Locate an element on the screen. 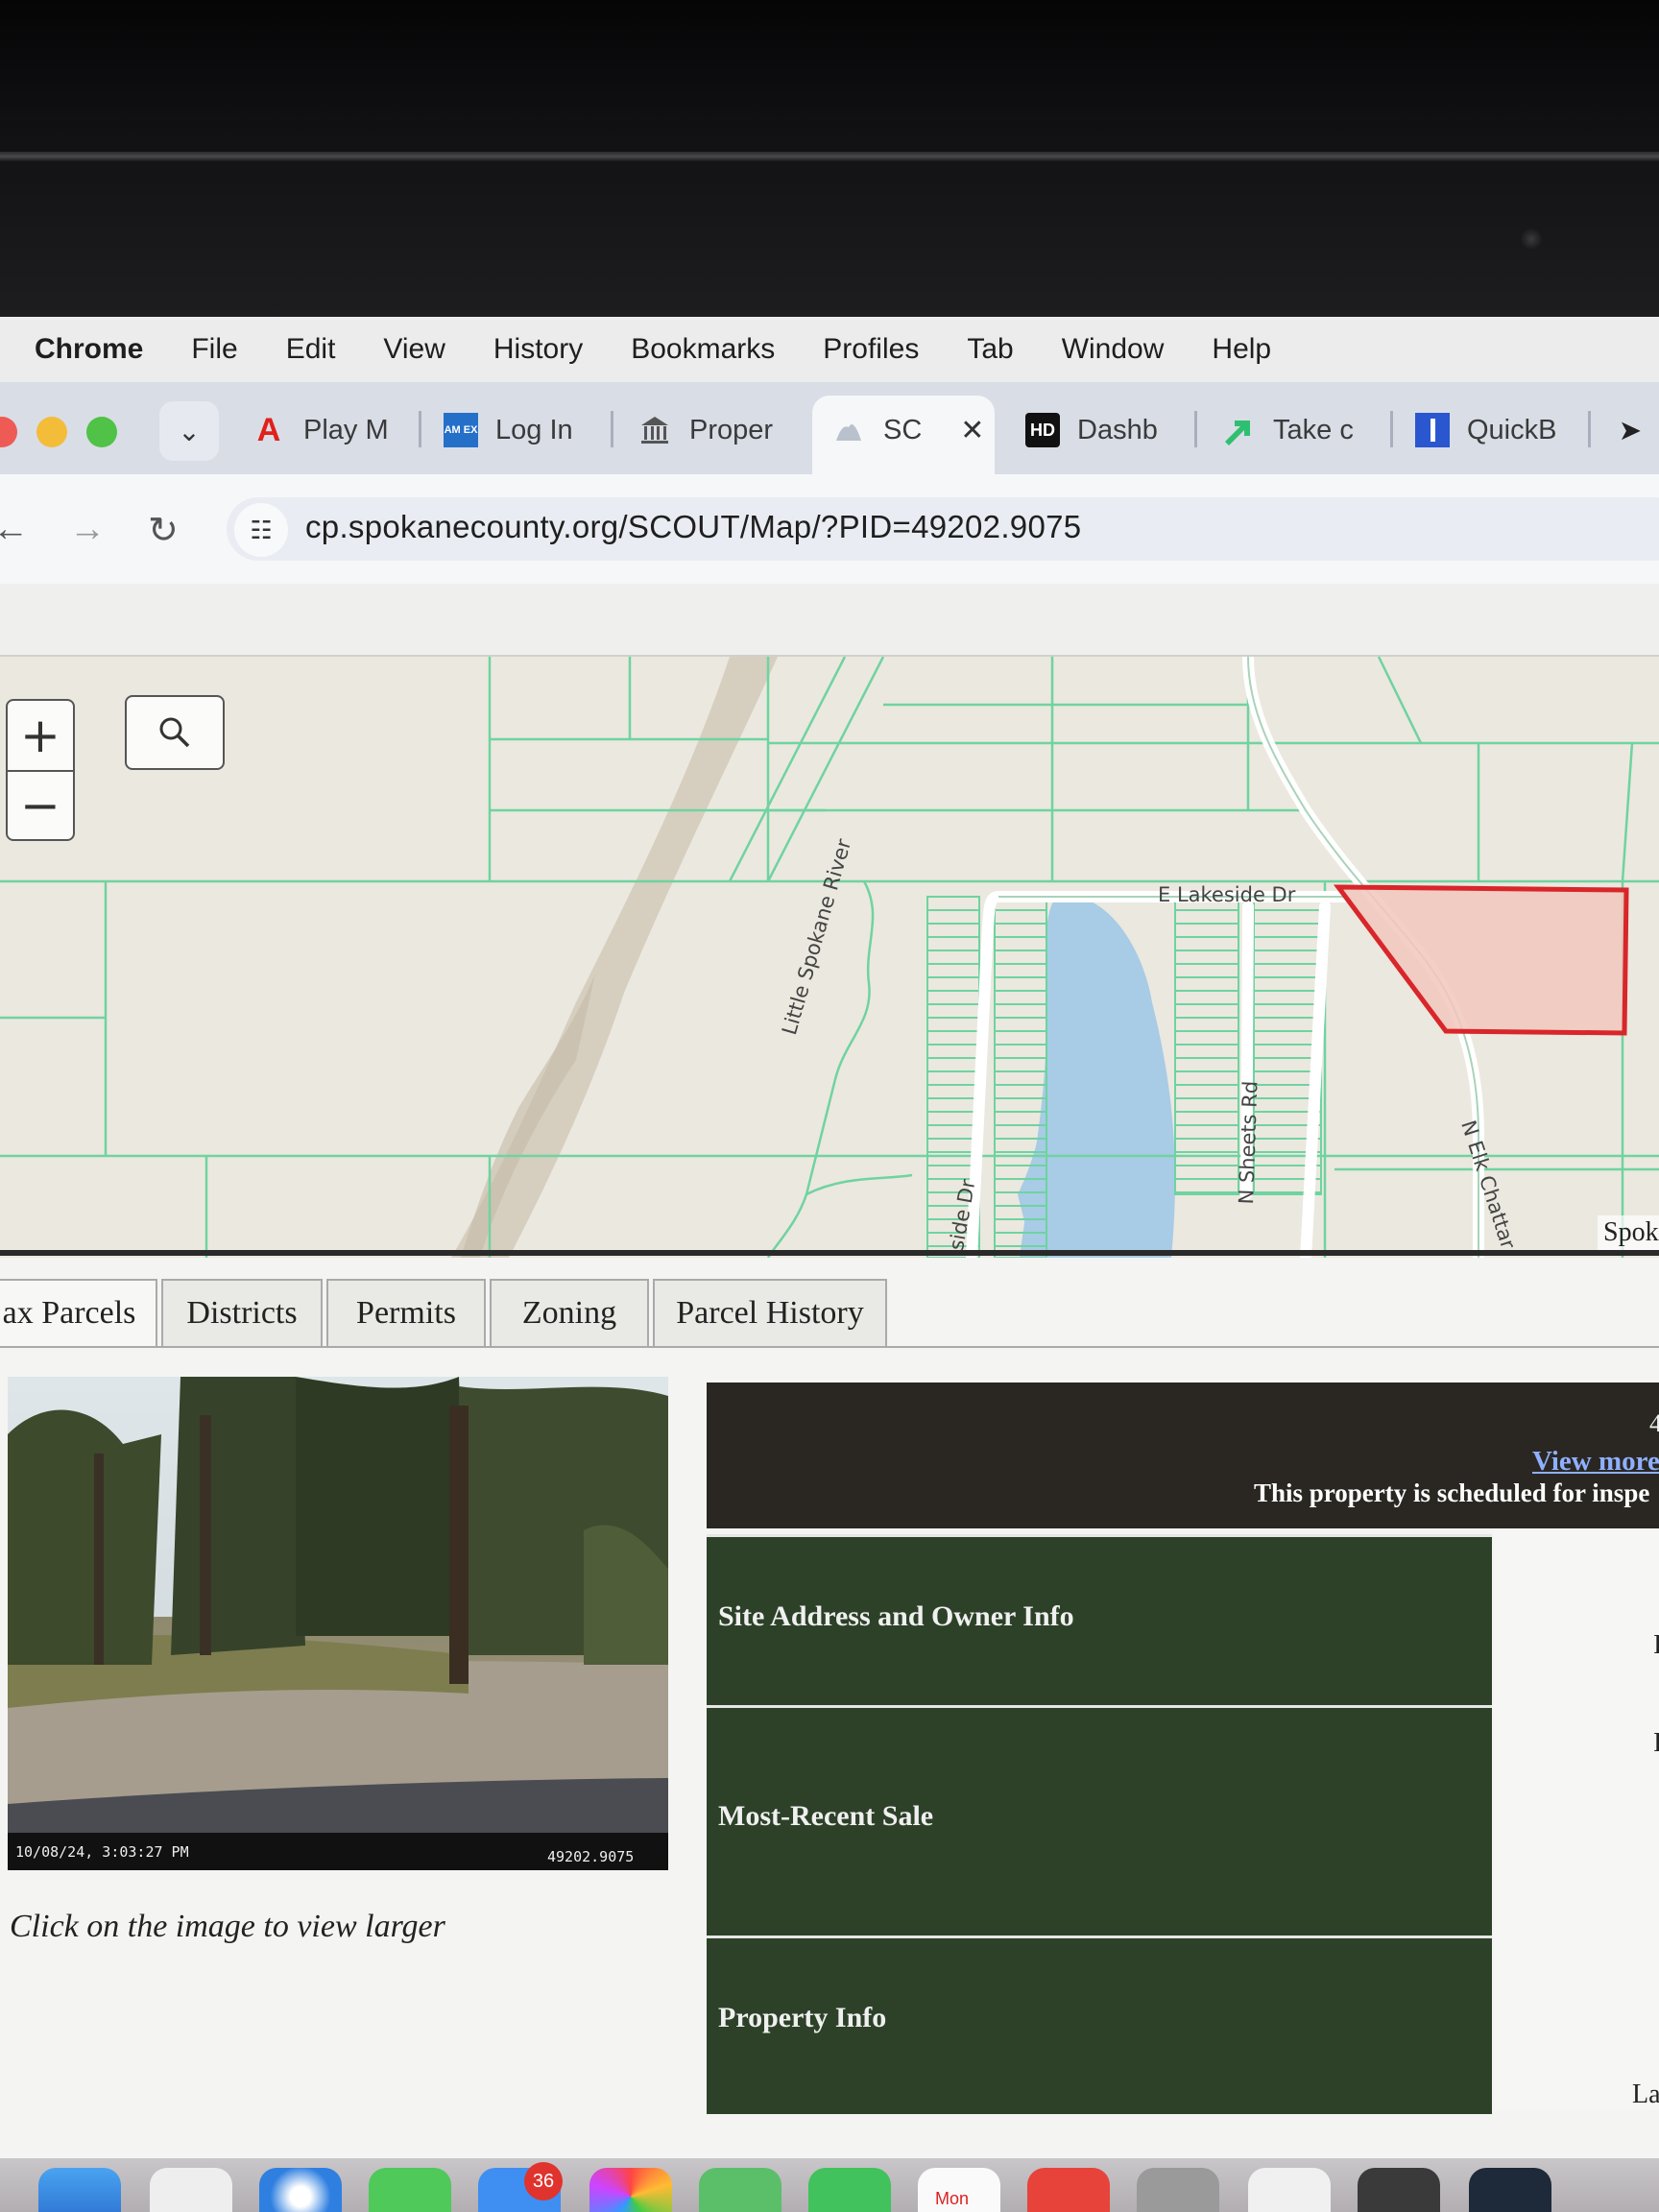 The image size is (1659, 2212). calendar-day: Mon is located at coordinates (952, 2198).